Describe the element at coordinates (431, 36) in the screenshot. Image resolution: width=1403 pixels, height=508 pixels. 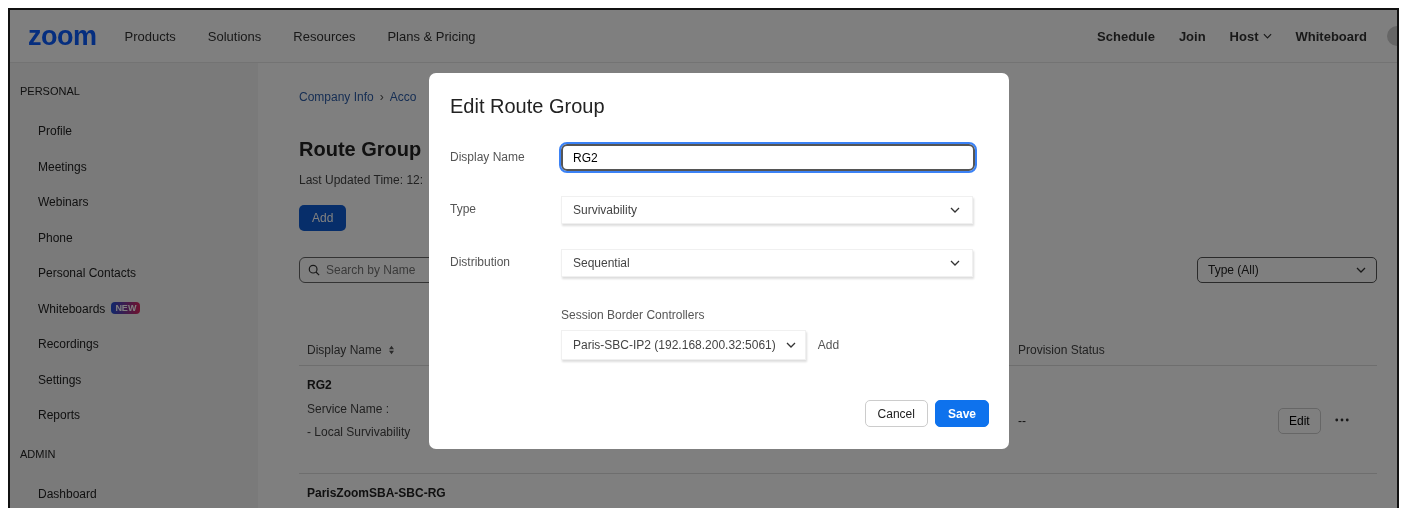
I see `nav-link: Plans & Pricing` at that location.